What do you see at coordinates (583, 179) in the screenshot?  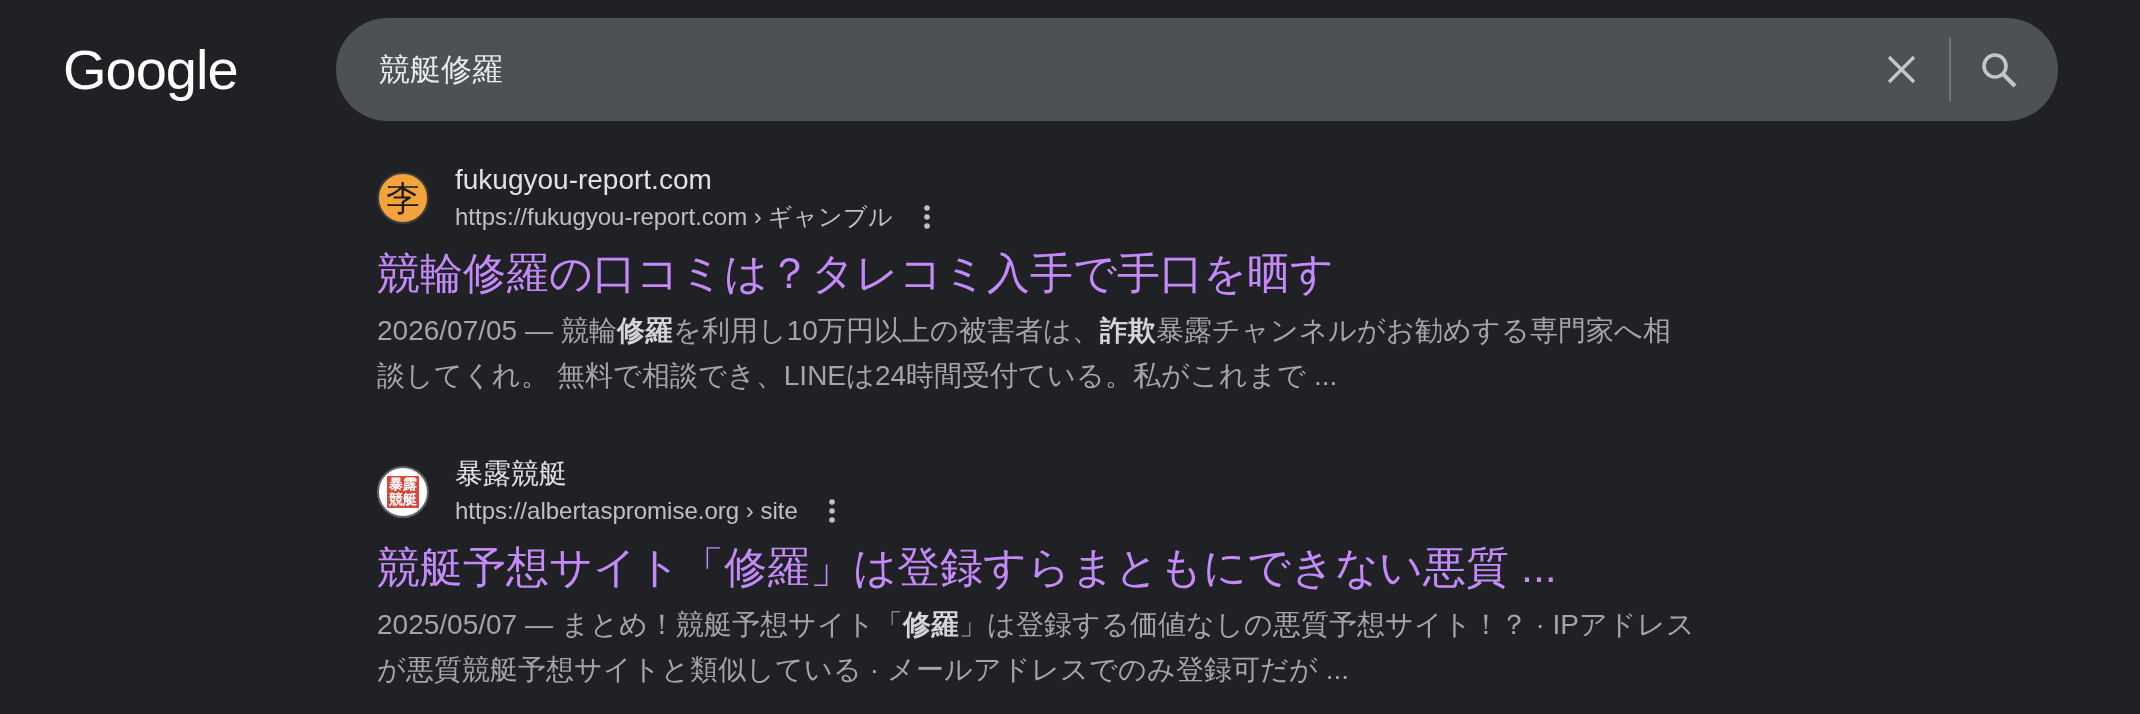 I see `site-name: fukugyou-report.com` at bounding box center [583, 179].